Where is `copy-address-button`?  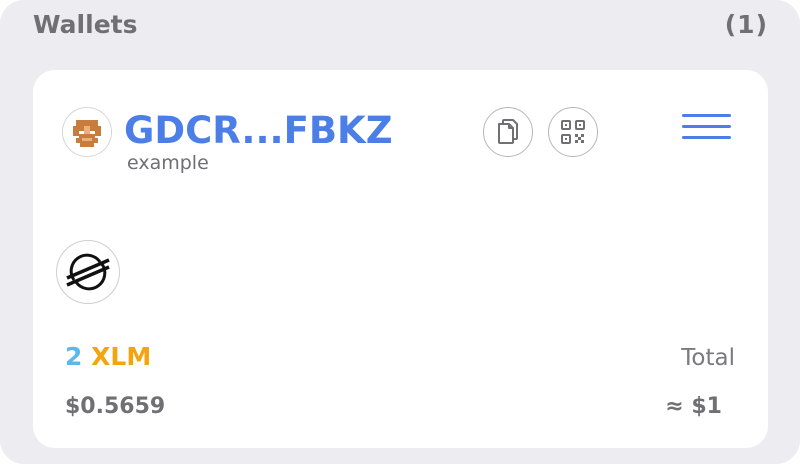 copy-address-button is located at coordinates (508, 132).